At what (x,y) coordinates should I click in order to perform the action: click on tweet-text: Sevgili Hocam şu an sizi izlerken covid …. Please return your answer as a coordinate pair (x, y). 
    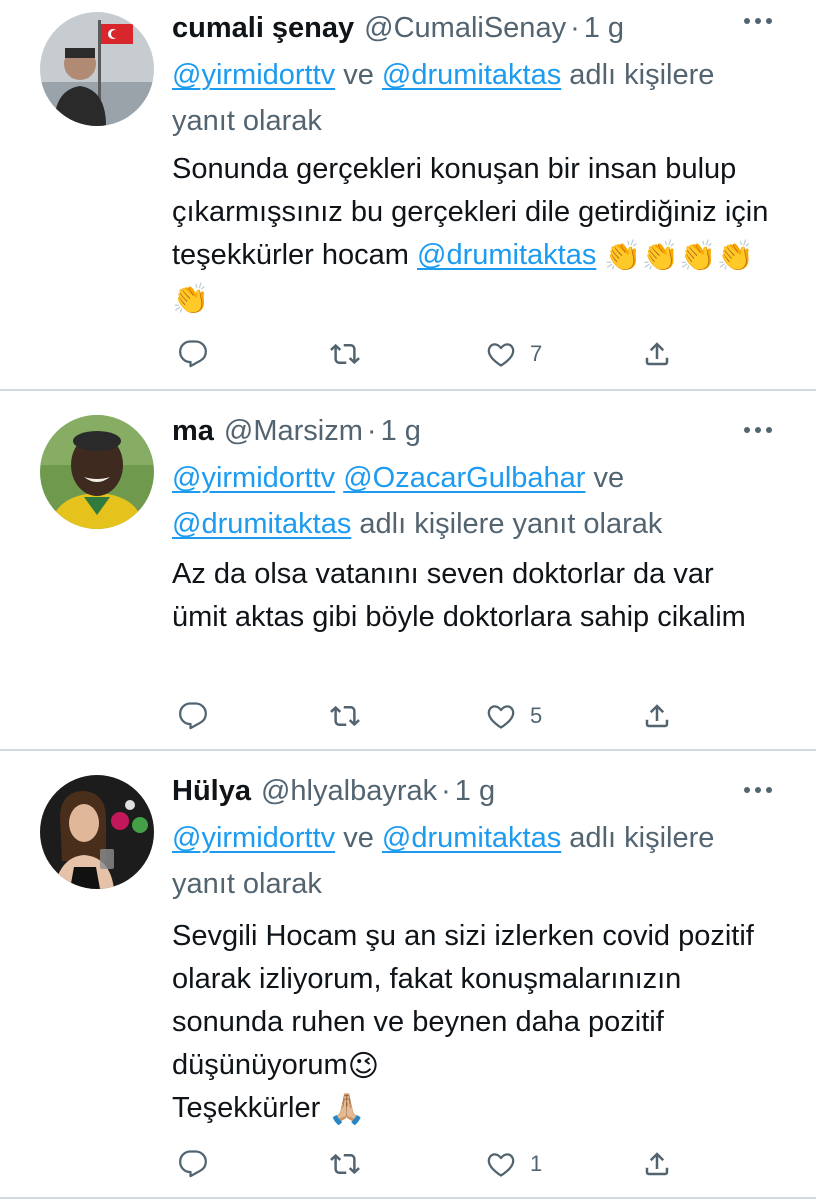
    Looking at the image, I should click on (463, 1023).